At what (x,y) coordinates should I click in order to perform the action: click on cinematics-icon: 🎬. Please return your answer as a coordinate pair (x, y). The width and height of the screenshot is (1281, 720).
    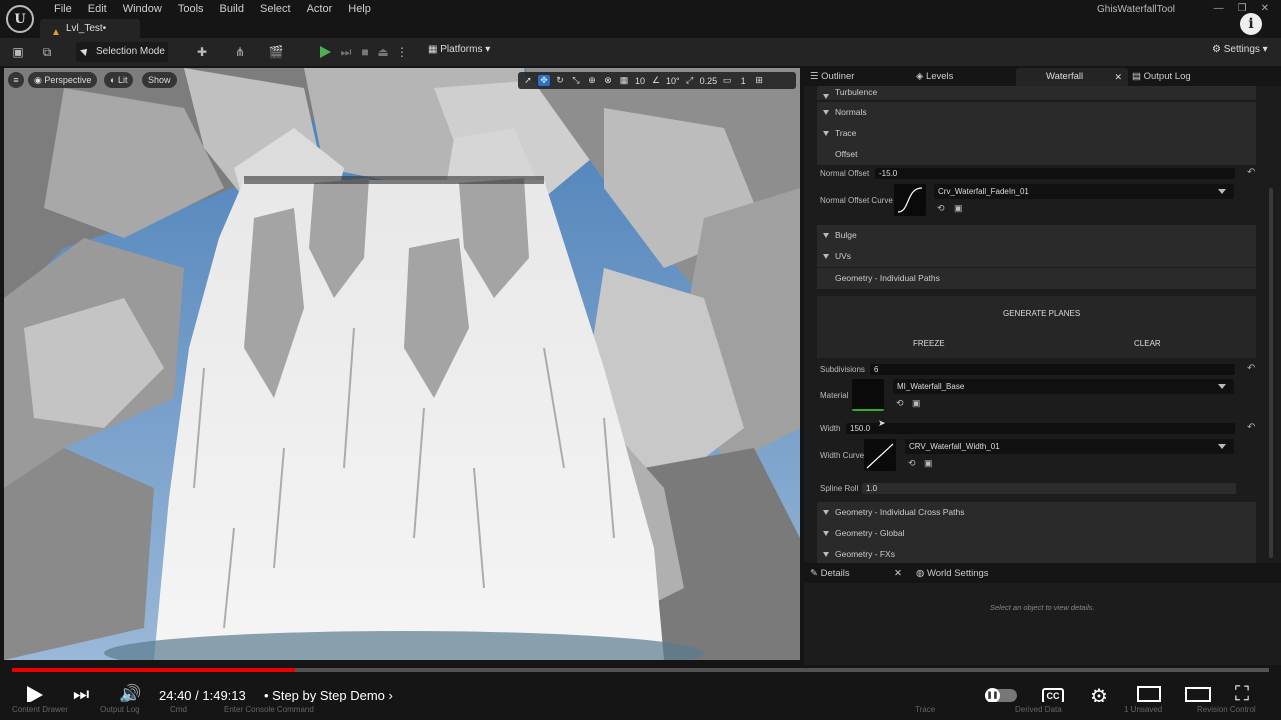
    Looking at the image, I should click on (276, 52).